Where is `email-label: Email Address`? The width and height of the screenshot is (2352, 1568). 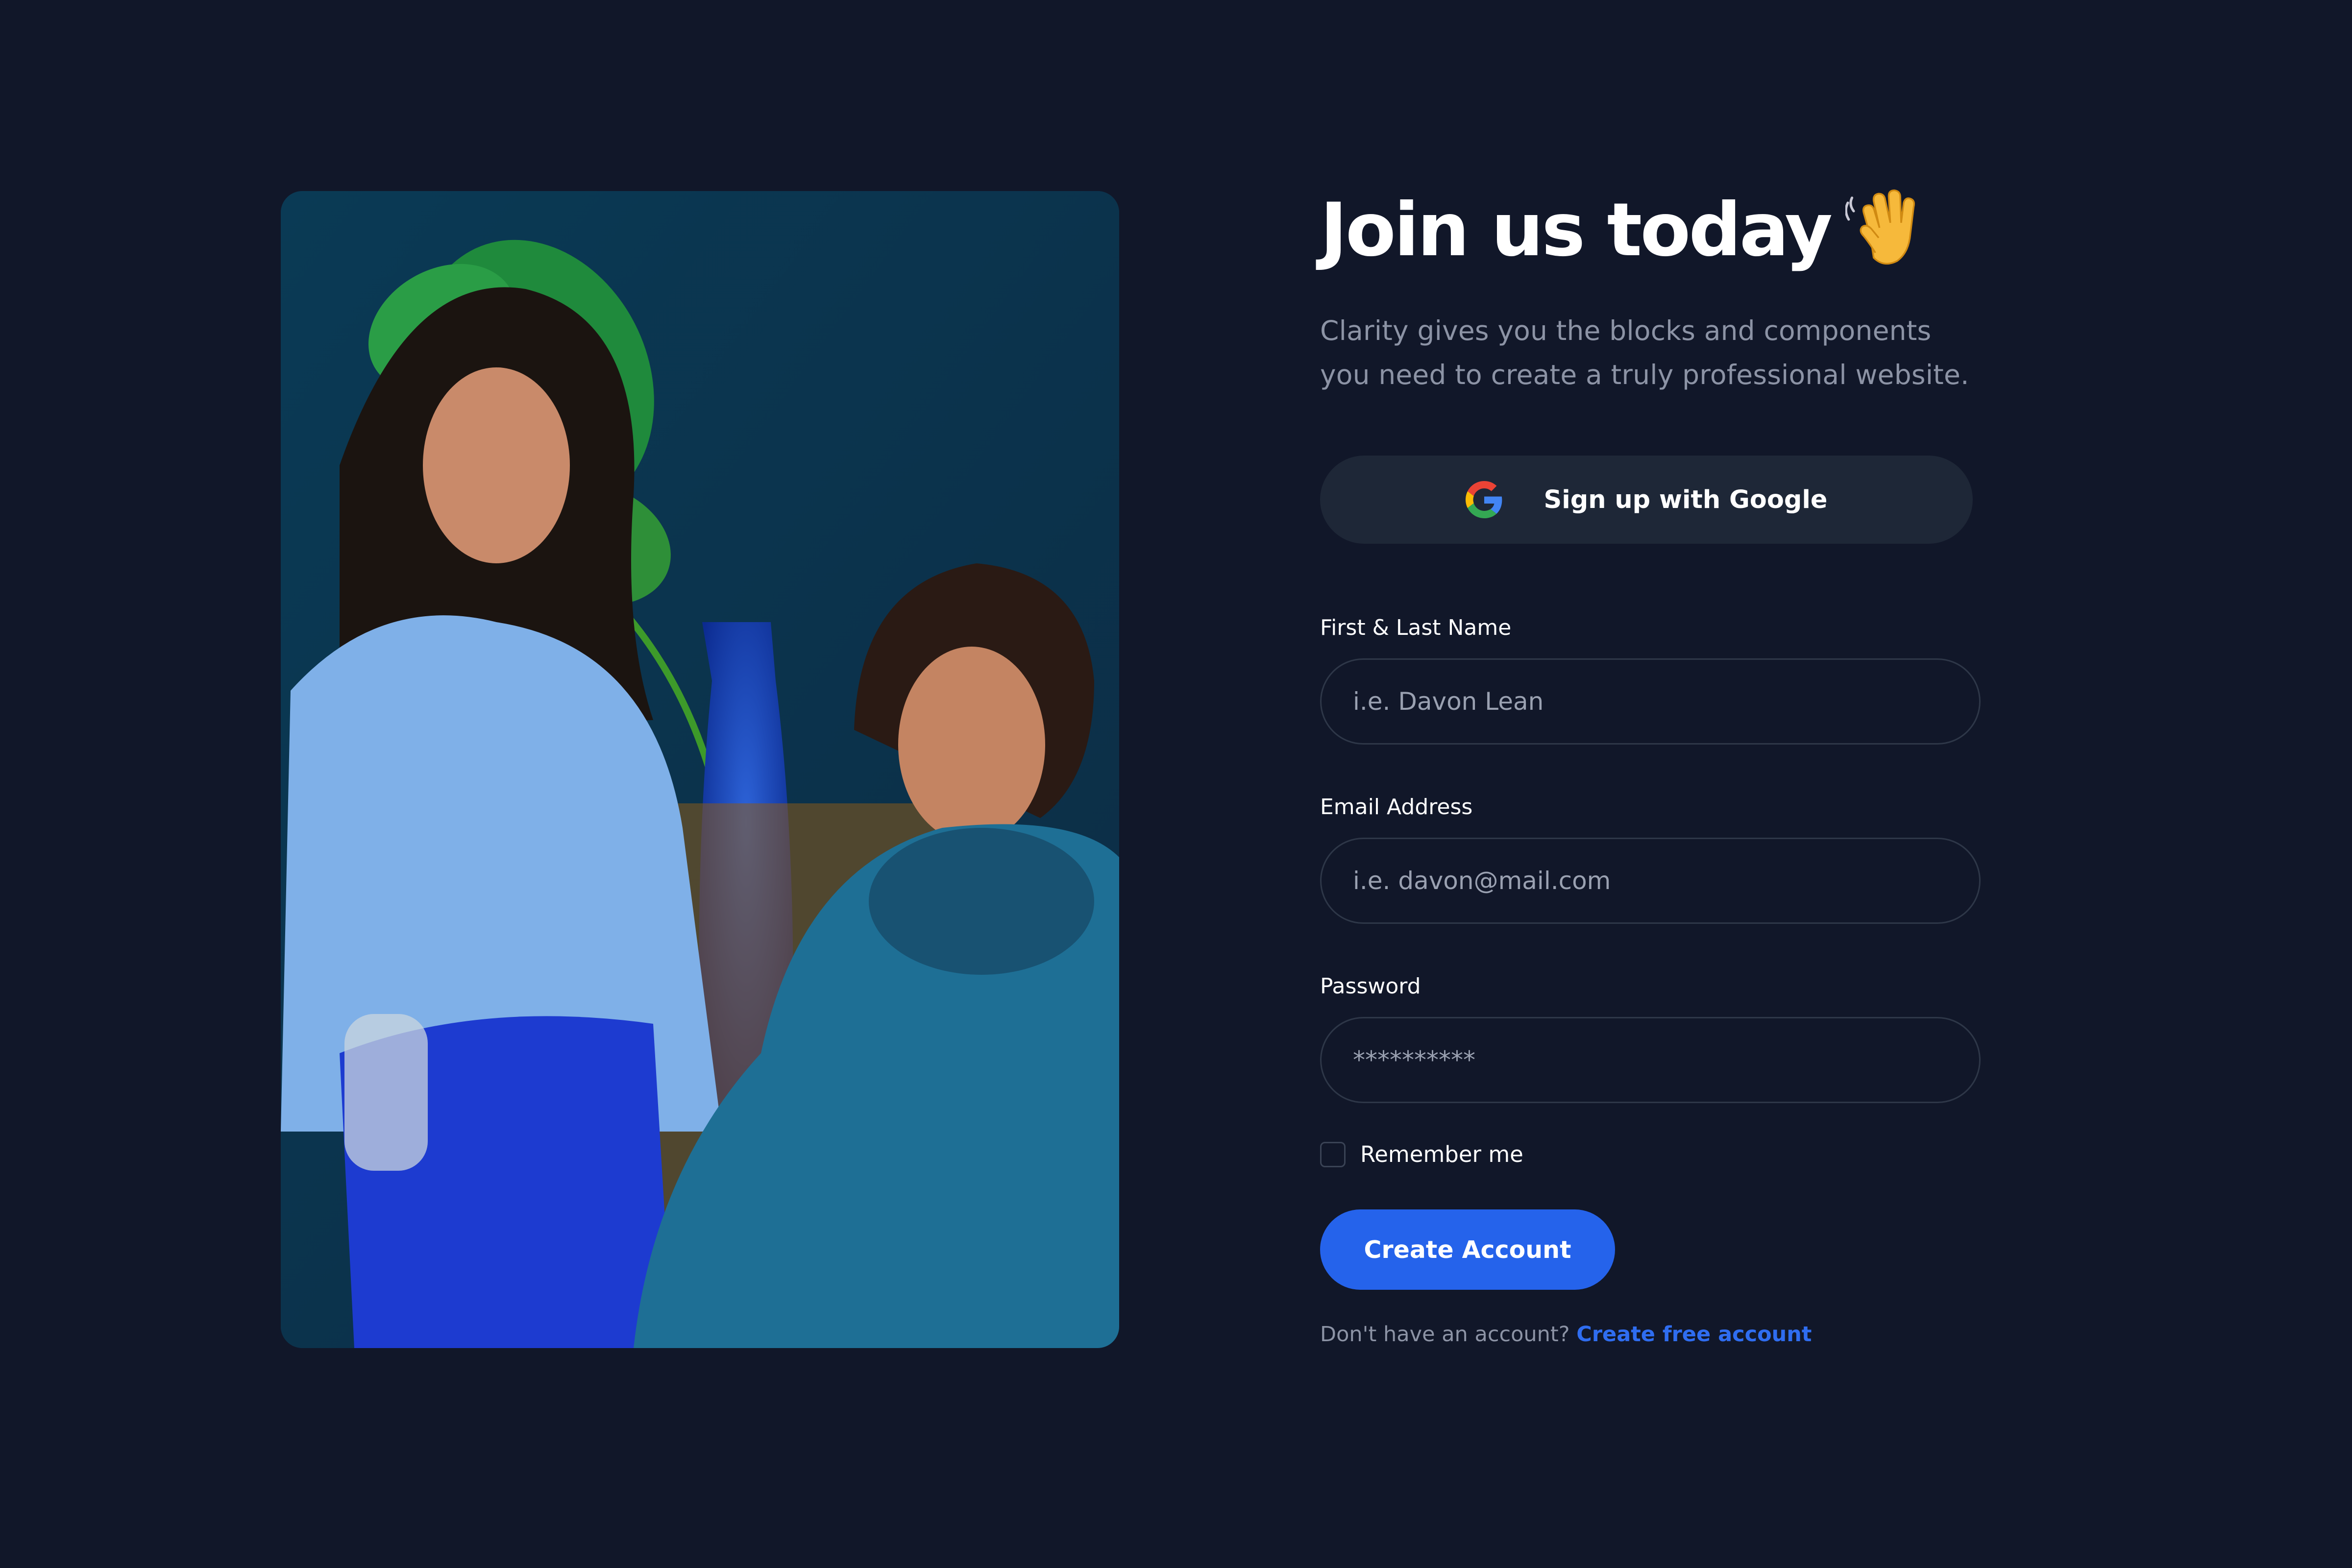 email-label: Email Address is located at coordinates (1396, 807).